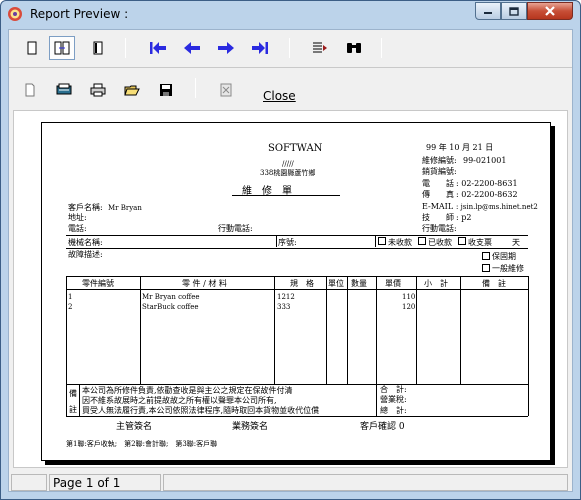 The height and width of the screenshot is (500, 581). I want to click on warranty-checkbox, so click(486, 256).